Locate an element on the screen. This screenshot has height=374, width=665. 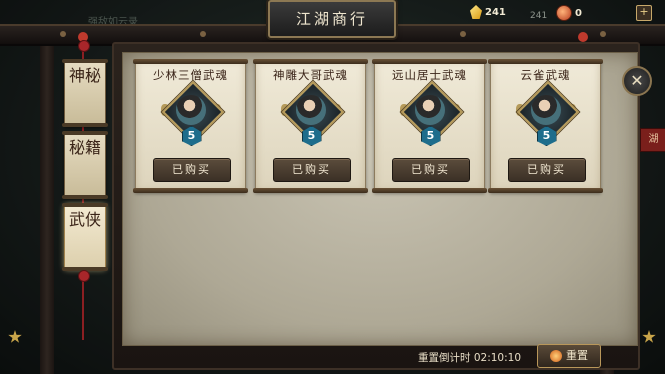
reset-countdown: 重置倒计时 02:10:10 is located at coordinates (469, 357).